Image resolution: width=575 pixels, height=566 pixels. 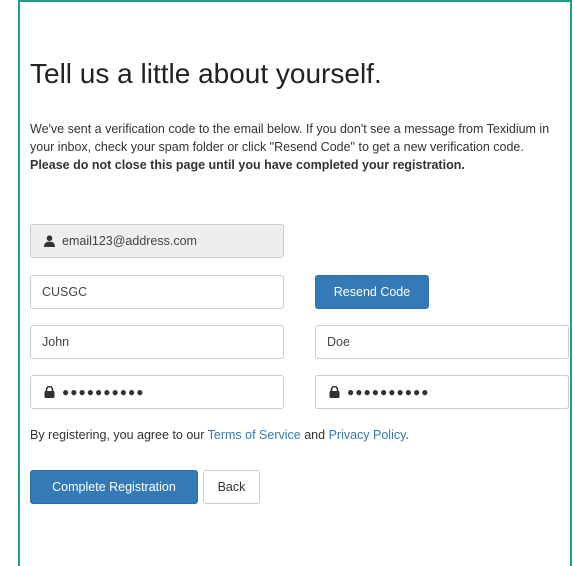 What do you see at coordinates (103, 392) in the screenshot?
I see `password-mask: ●●●●●●●●●●` at bounding box center [103, 392].